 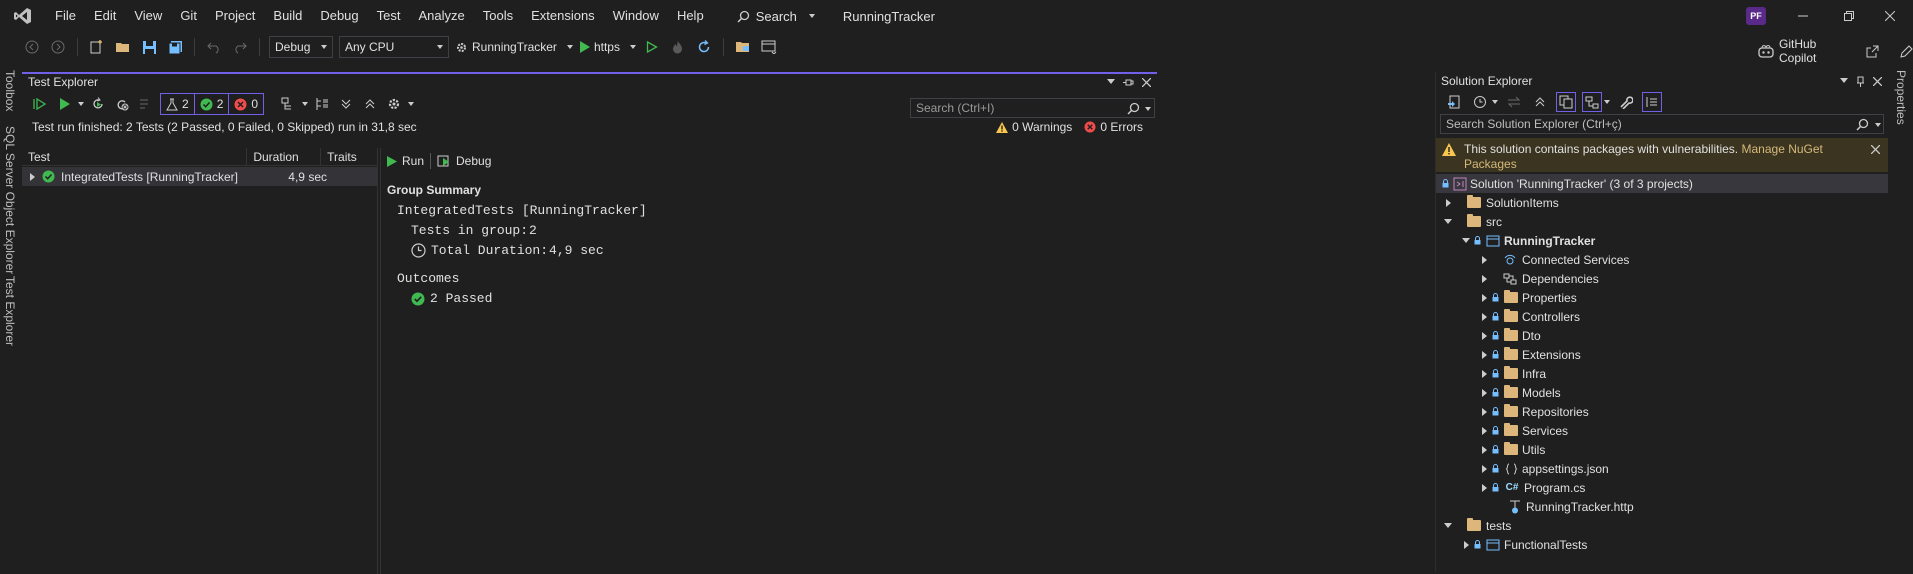 I want to click on column-traits: Traits, so click(x=349, y=157).